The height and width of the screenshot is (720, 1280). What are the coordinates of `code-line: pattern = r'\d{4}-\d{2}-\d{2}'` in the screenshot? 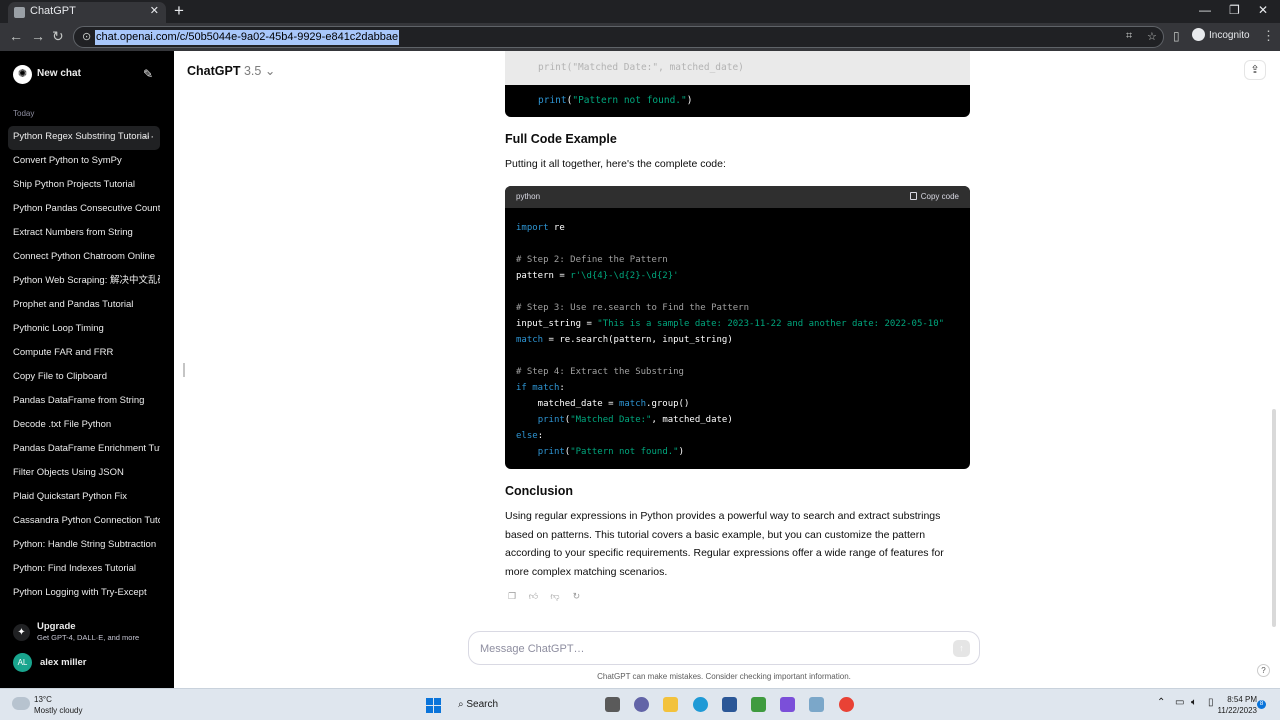 It's located at (597, 276).